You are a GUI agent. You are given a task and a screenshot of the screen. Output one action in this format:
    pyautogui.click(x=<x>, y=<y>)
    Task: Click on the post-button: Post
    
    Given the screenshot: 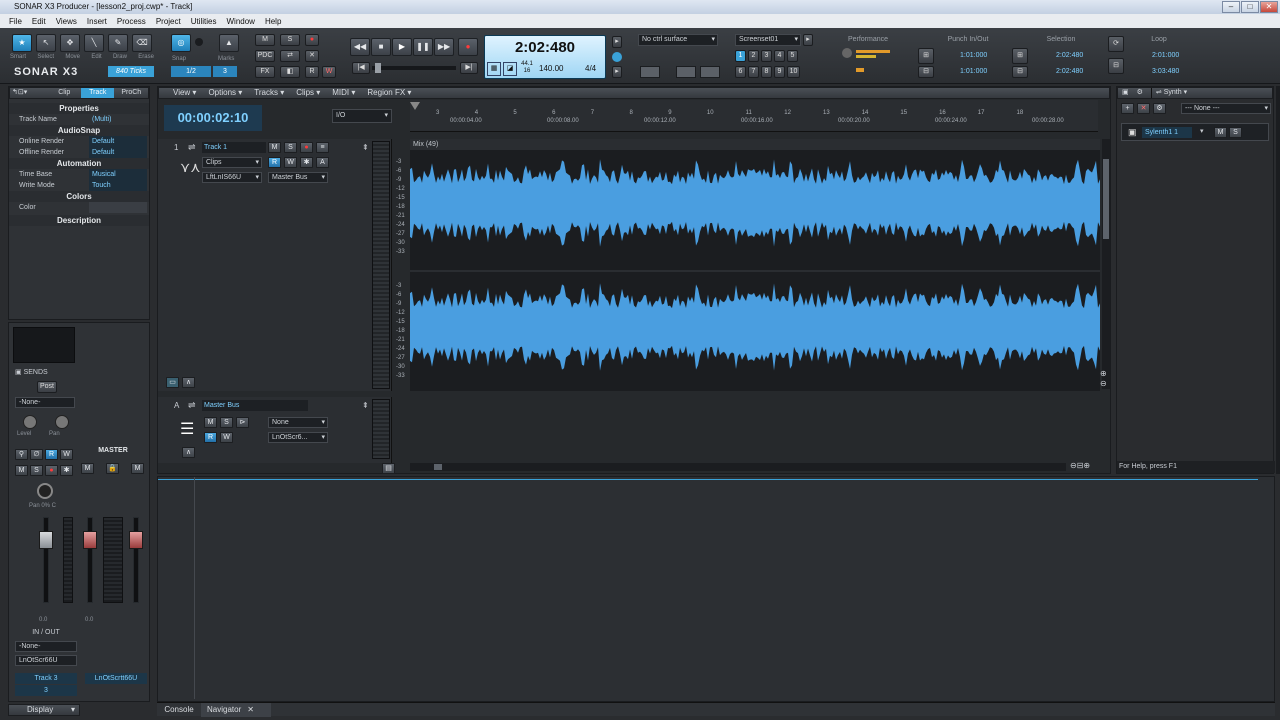 What is the action you would take?
    pyautogui.click(x=47, y=387)
    